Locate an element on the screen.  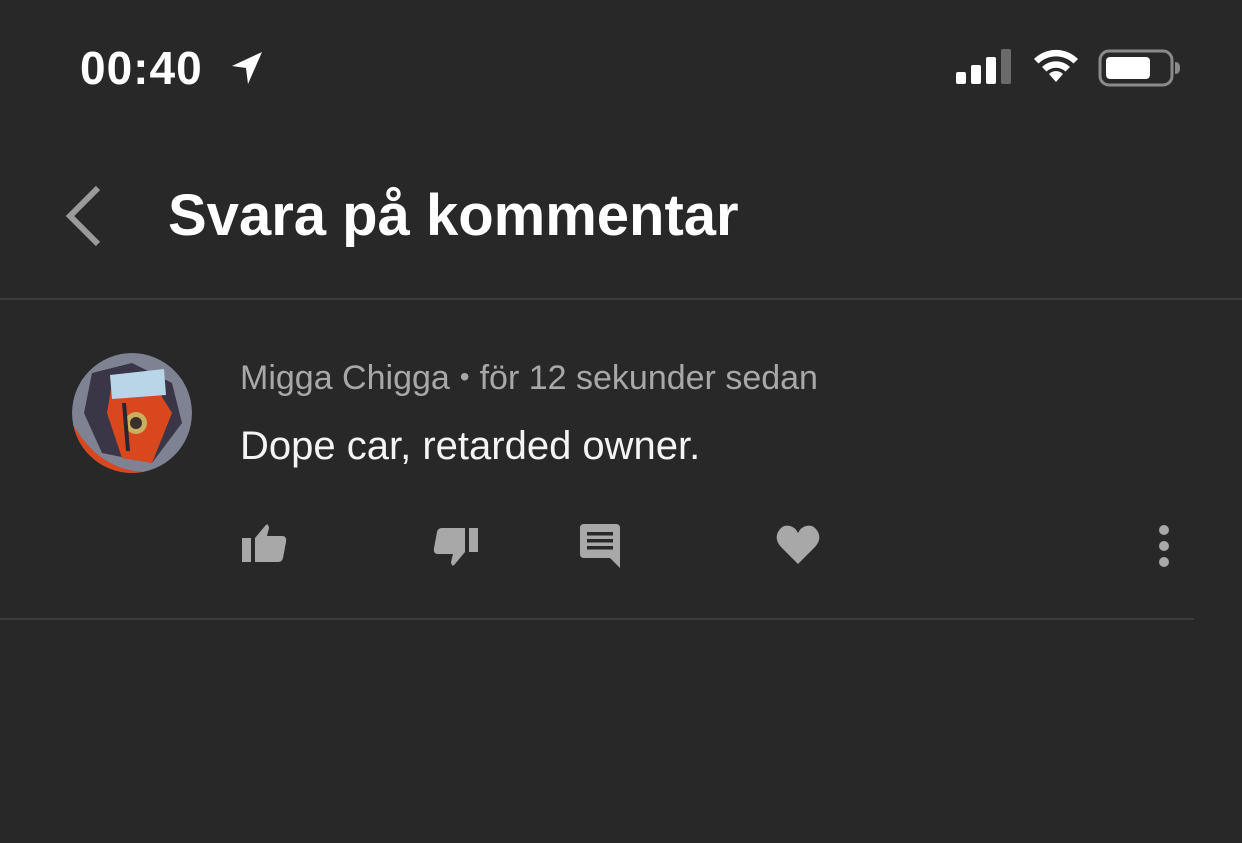
avatar is located at coordinates (132, 413).